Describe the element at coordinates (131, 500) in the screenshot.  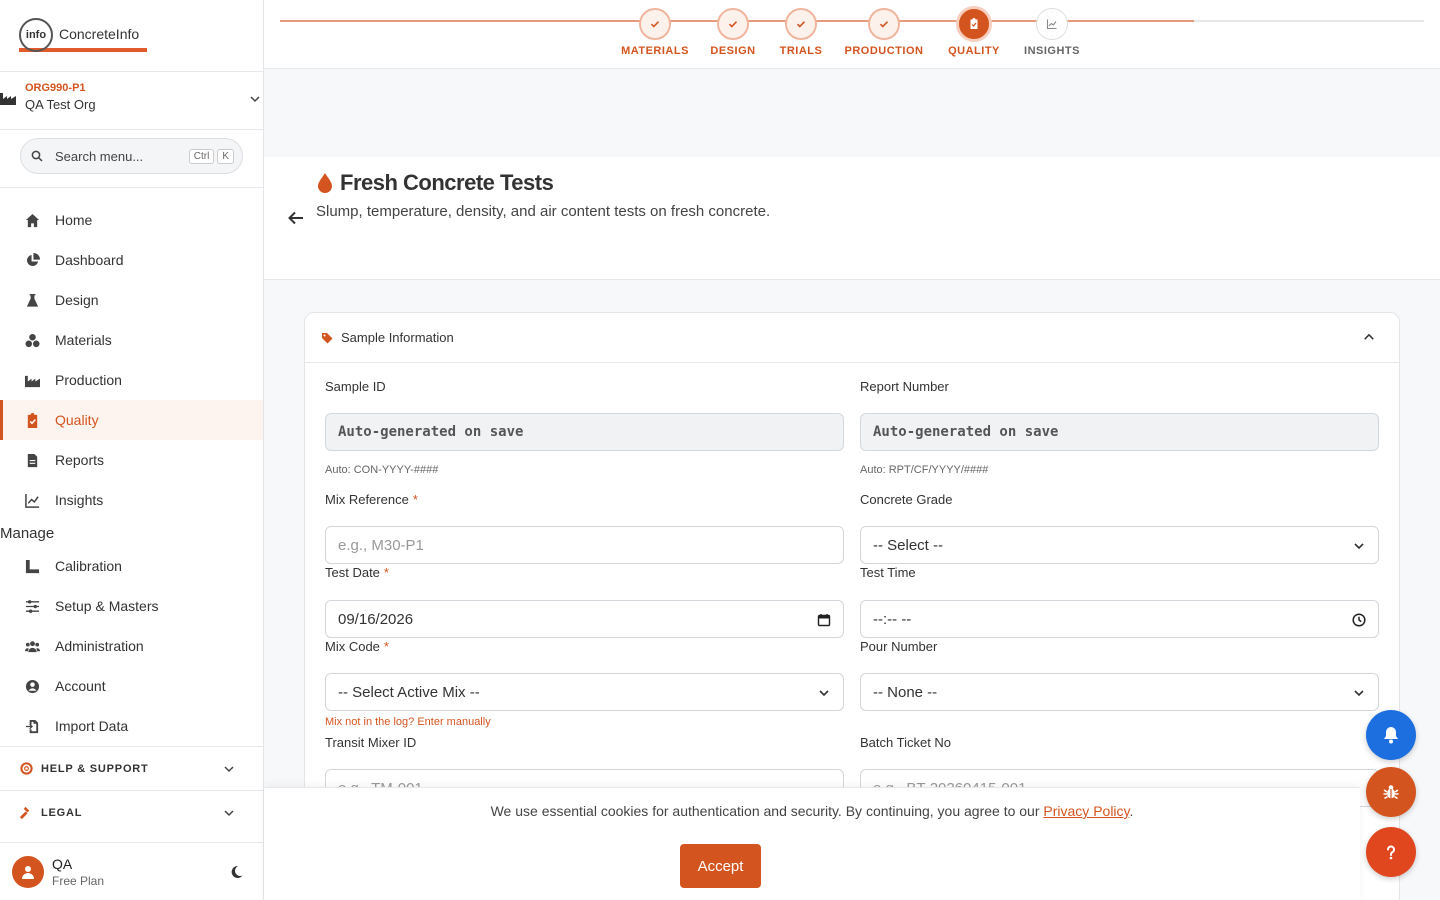
I see `sidebar-item-insights: Insights` at that location.